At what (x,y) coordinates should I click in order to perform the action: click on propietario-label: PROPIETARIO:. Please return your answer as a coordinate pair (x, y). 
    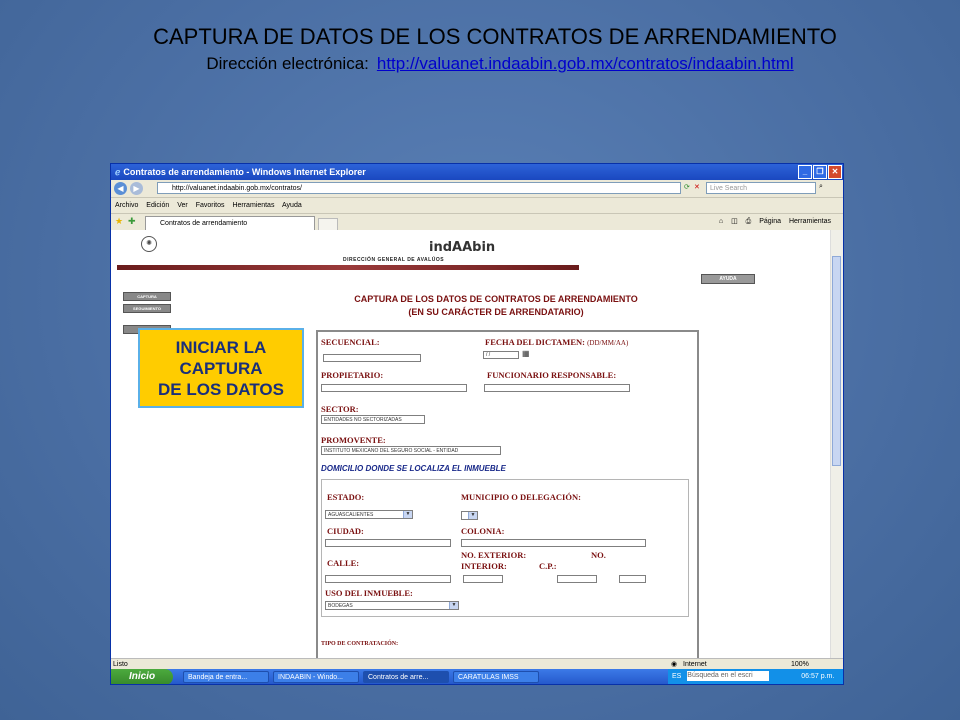
    Looking at the image, I should click on (352, 375).